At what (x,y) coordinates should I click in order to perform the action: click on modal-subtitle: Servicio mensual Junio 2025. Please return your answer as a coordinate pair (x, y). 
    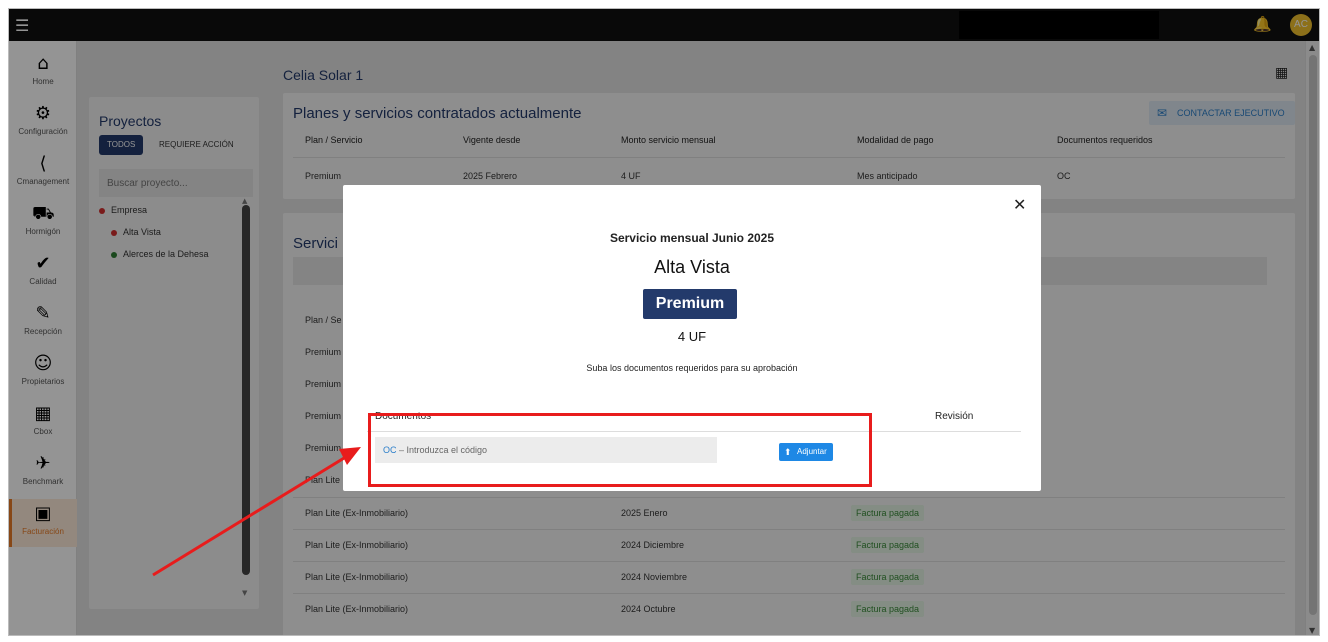
    Looking at the image, I should click on (692, 238).